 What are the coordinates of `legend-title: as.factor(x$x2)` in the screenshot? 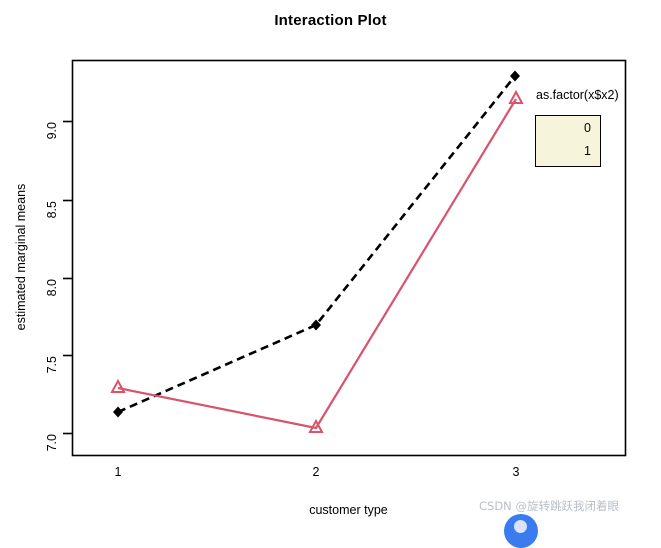 It's located at (577, 95).